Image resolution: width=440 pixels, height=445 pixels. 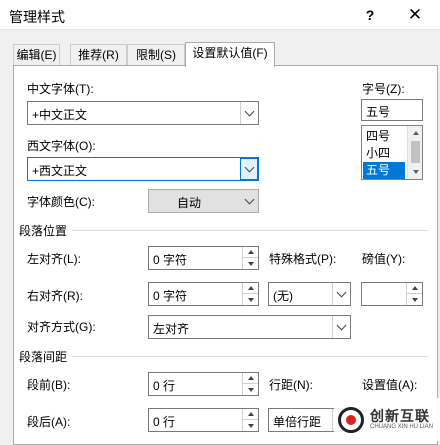 What do you see at coordinates (164, 422) in the screenshot?
I see `space-after-value: 0 行` at bounding box center [164, 422].